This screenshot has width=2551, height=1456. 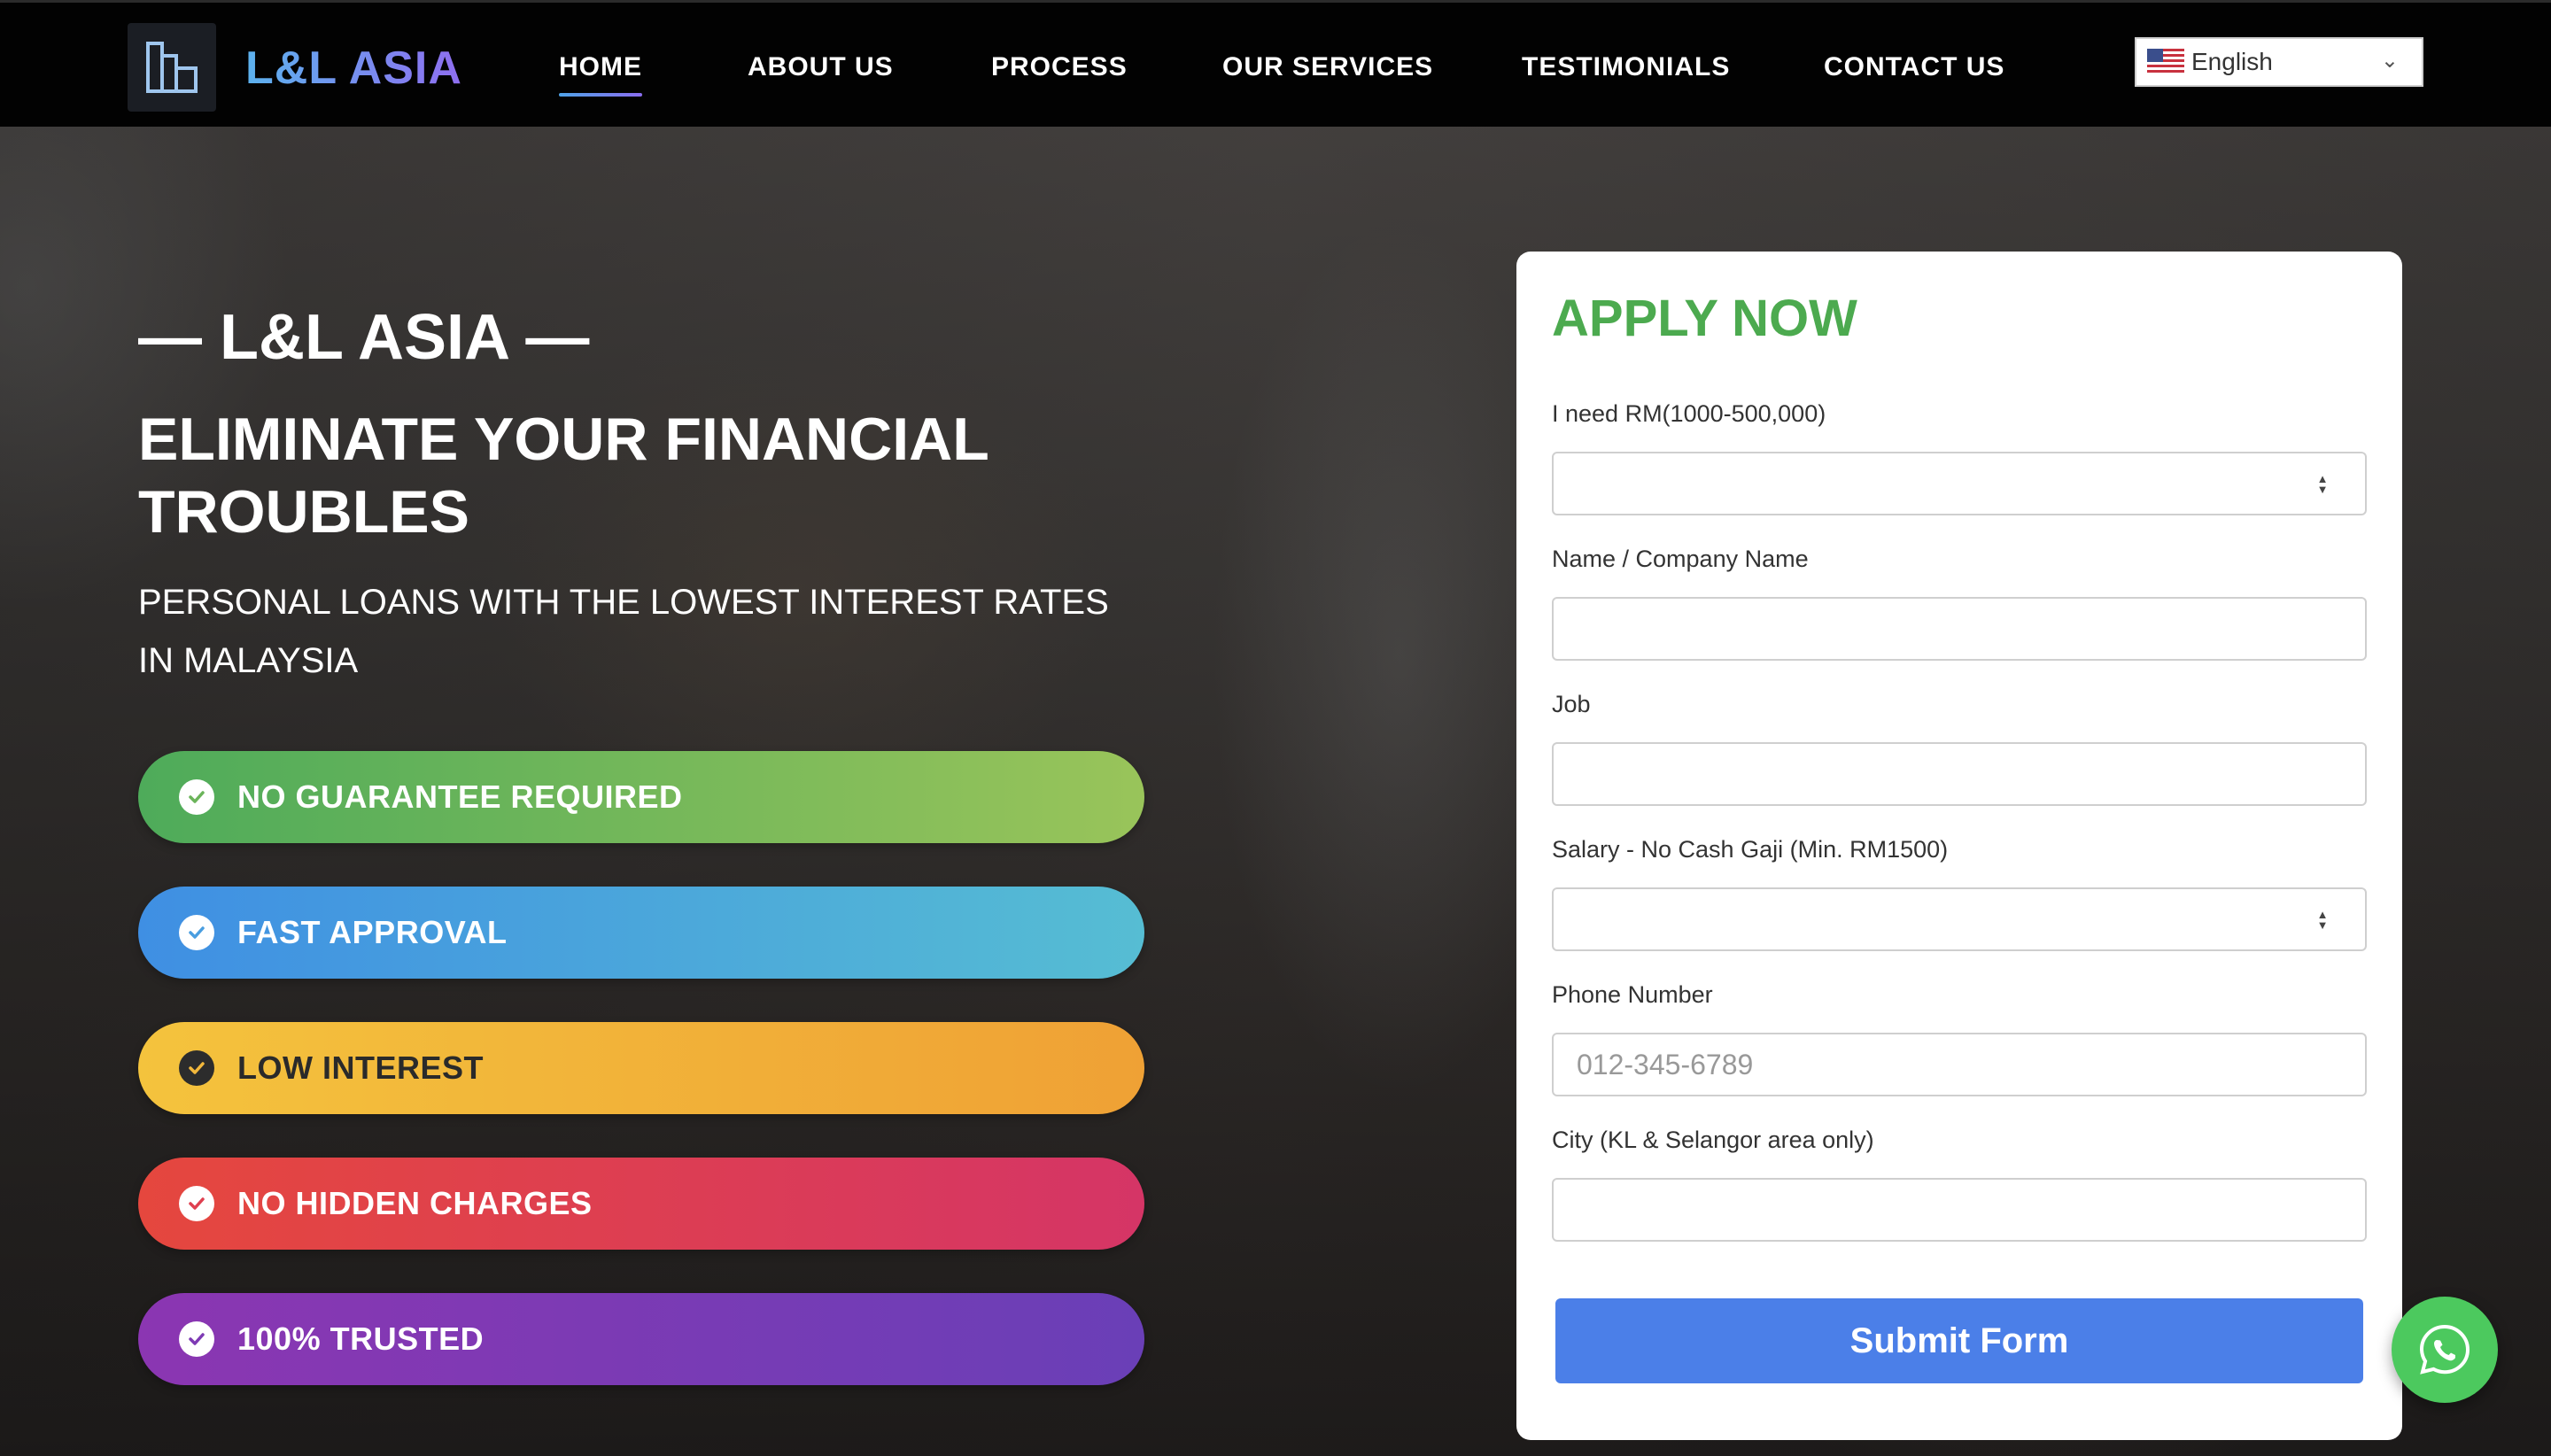 I want to click on hero-brand-line: — L&L ASIA —, so click(x=364, y=337).